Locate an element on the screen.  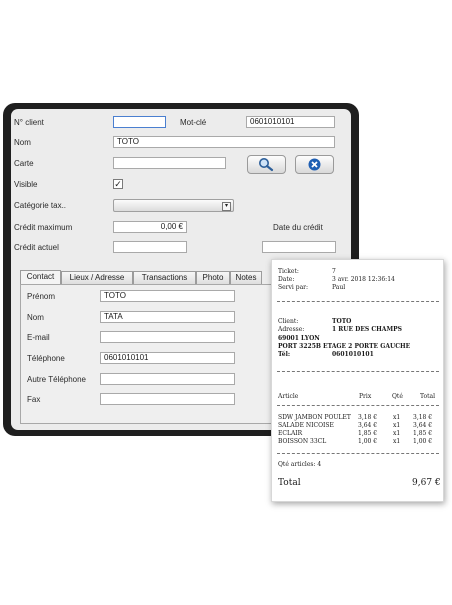
receipt-total-value: 9,67 € is located at coordinates (426, 483).